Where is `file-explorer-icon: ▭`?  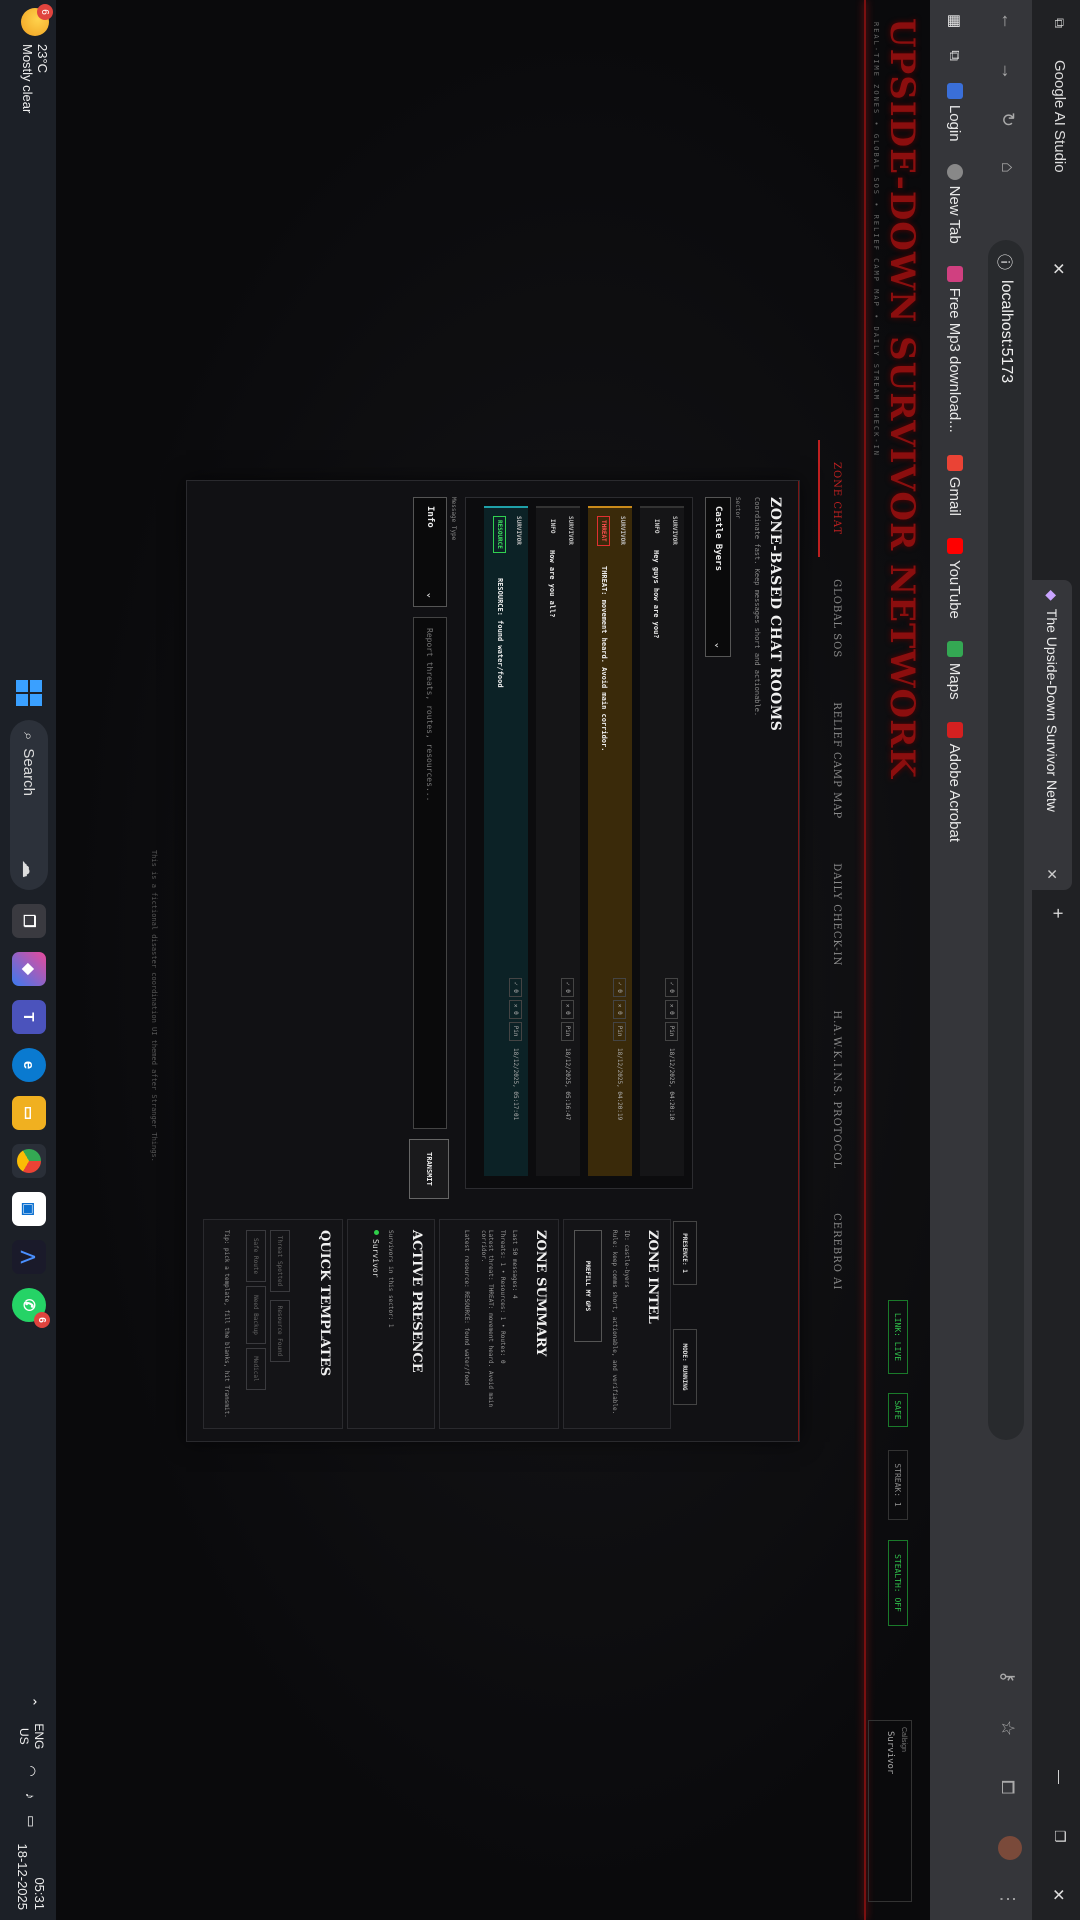
file-explorer-icon: ▭ is located at coordinates (29, 1113).